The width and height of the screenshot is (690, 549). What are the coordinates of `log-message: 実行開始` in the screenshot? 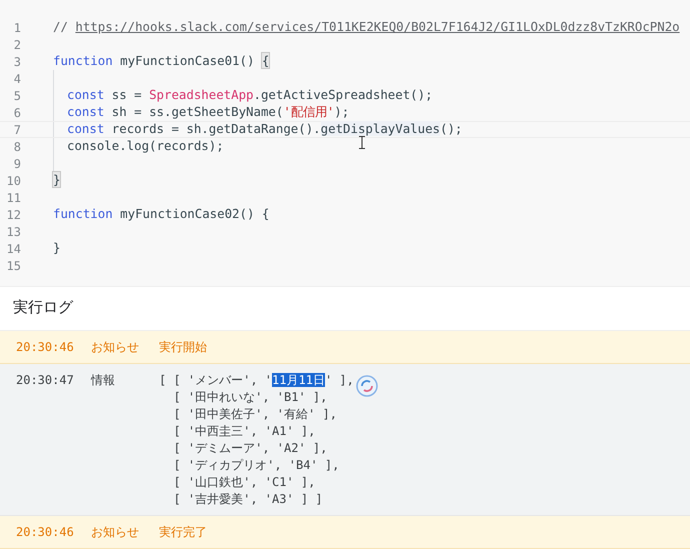 It's located at (183, 347).